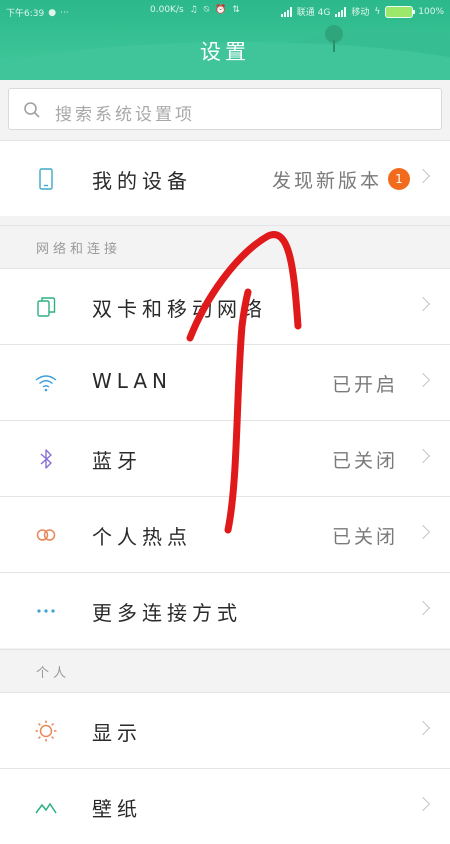 The width and height of the screenshot is (450, 844). I want to click on bluetooth-row: 蓝牙 已关闭, so click(225, 459).